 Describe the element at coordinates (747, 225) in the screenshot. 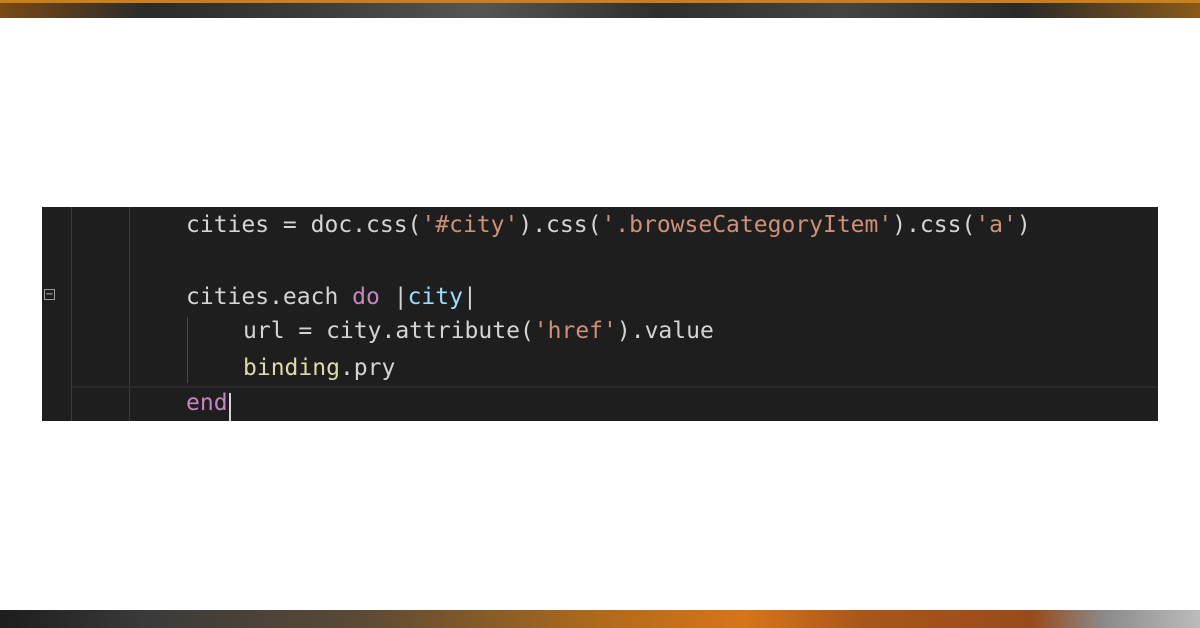

I see `string-token: '.browseCategoryItem'` at that location.